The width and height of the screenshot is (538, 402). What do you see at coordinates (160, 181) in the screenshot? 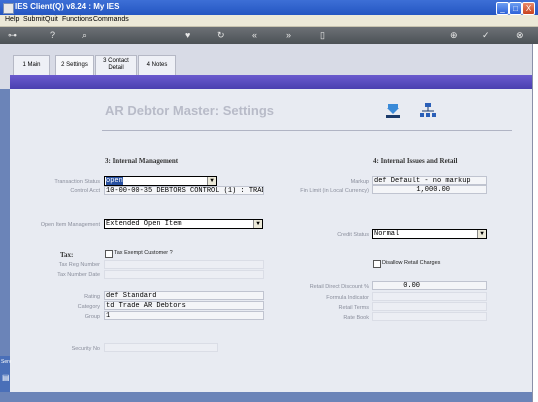
I see `transaction-status-select: open ▼` at bounding box center [160, 181].